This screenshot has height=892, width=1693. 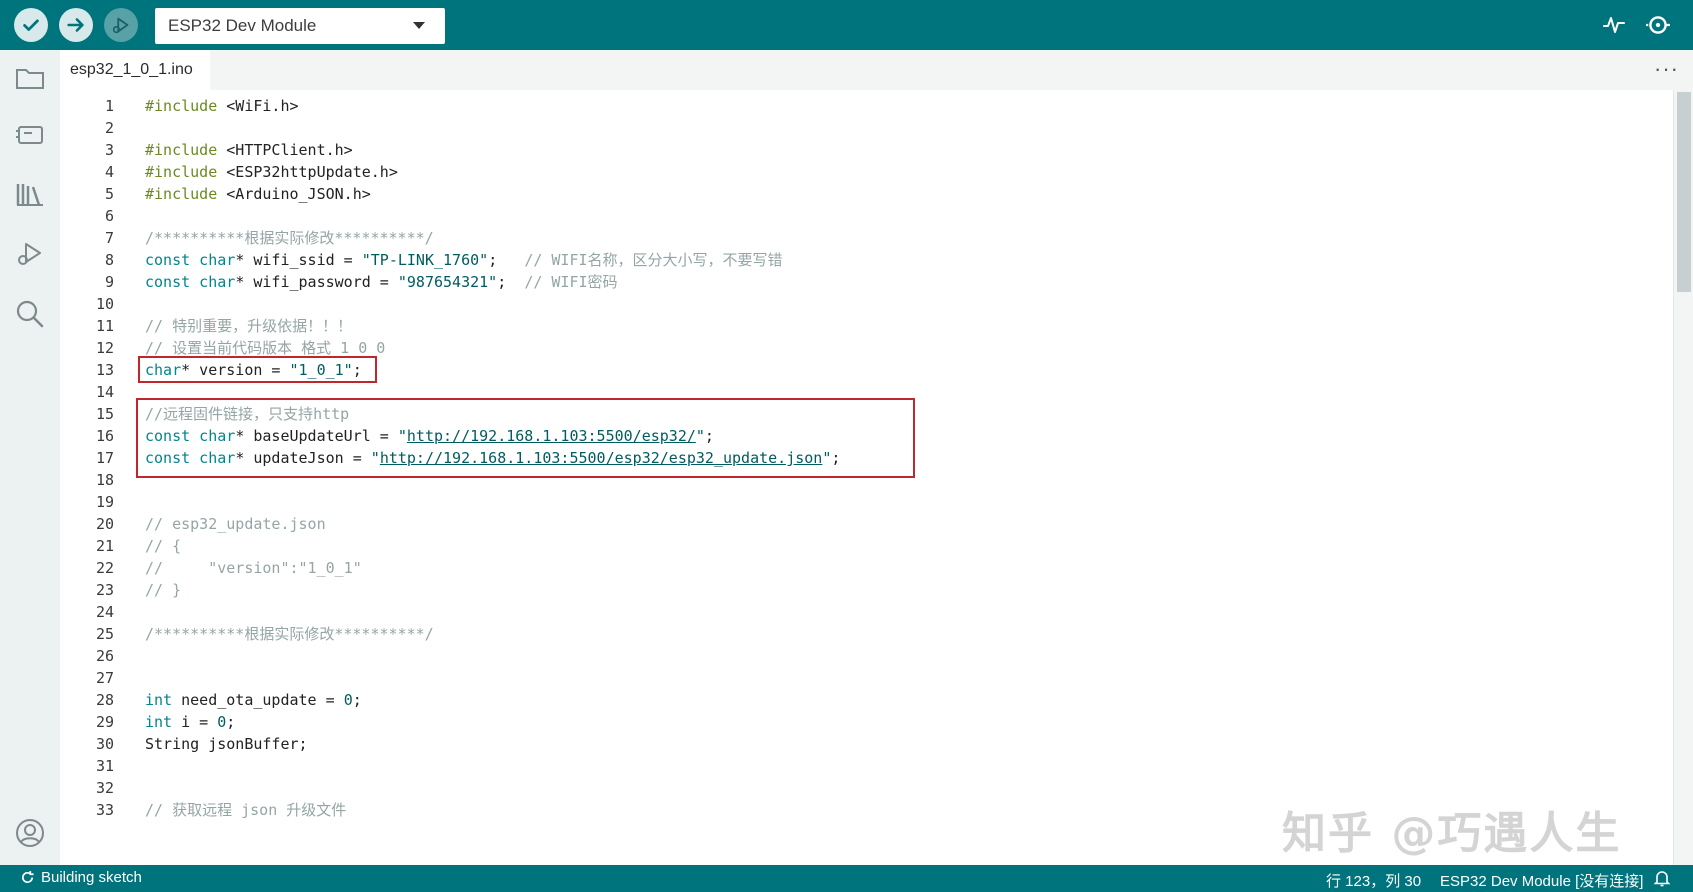 What do you see at coordinates (866, 216) in the screenshot?
I see `code-line: 6` at bounding box center [866, 216].